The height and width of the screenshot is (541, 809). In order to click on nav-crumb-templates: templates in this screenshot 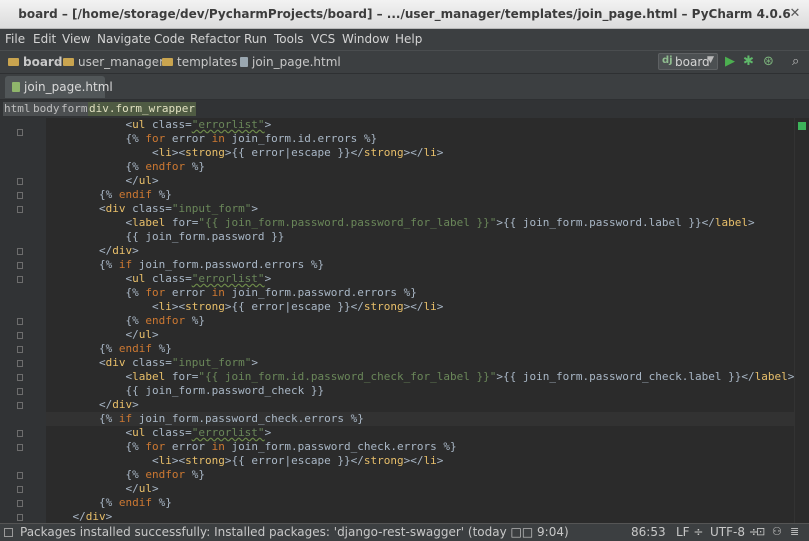, I will do `click(199, 62)`.